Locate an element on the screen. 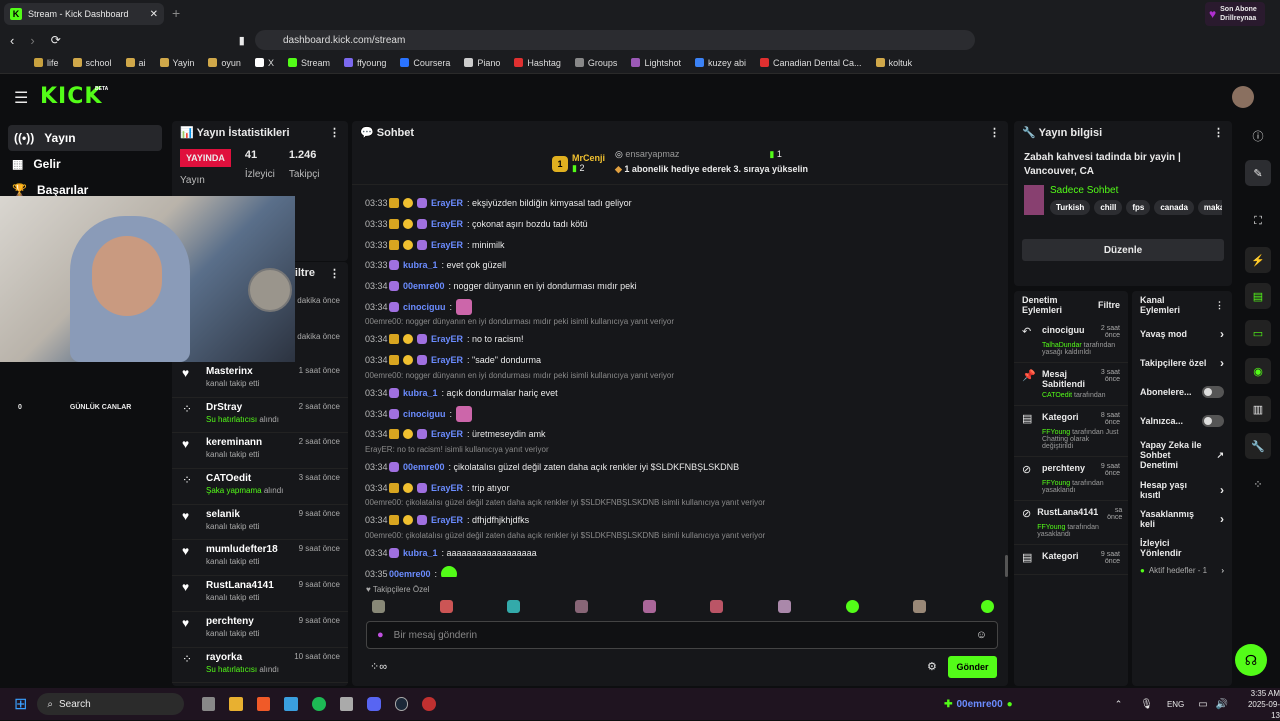 The image size is (1280, 721). fullscreen-icon: ⛶ is located at coordinates (1258, 221).